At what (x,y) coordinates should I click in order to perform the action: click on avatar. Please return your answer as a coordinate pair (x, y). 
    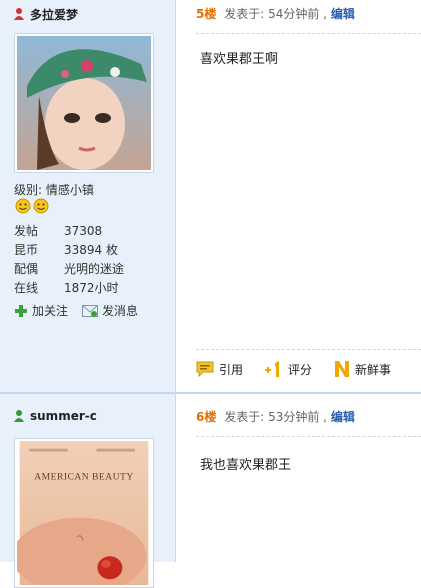
    Looking at the image, I should click on (84, 103).